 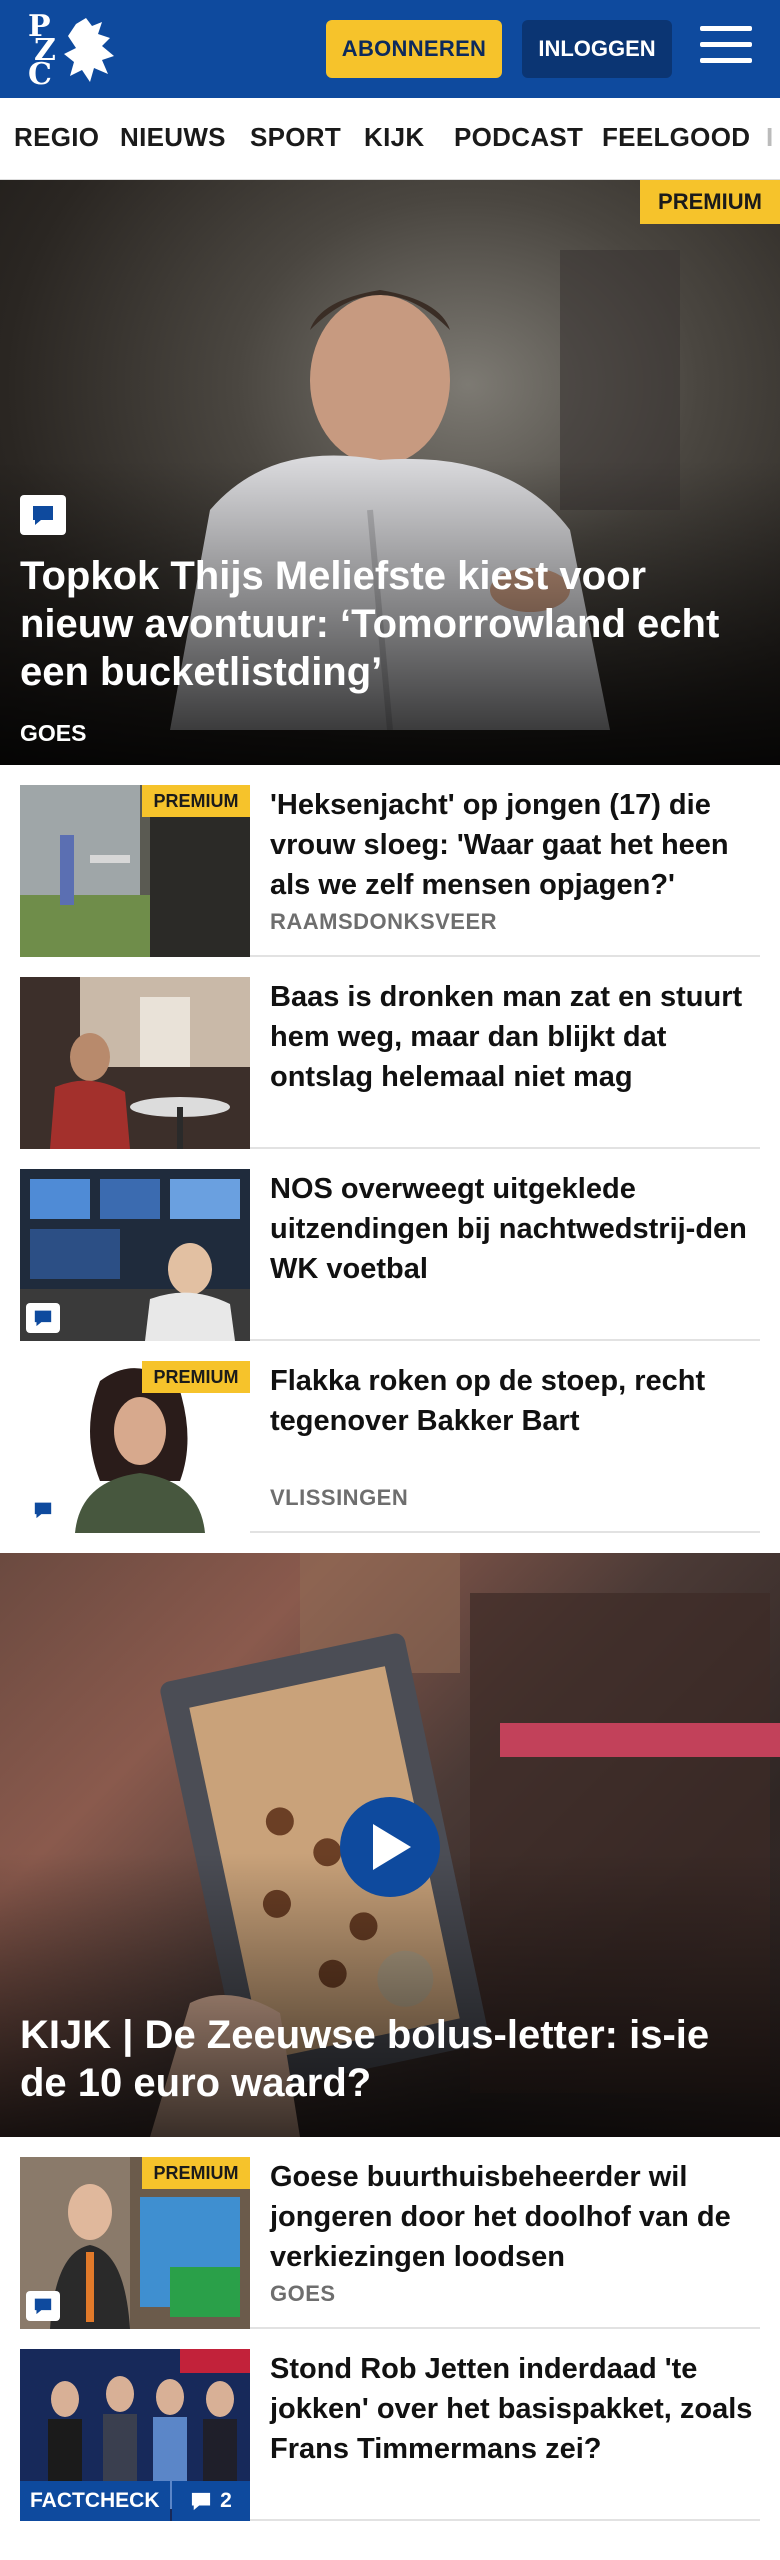 What do you see at coordinates (226, 2500) in the screenshot?
I see `comment-count: 2` at bounding box center [226, 2500].